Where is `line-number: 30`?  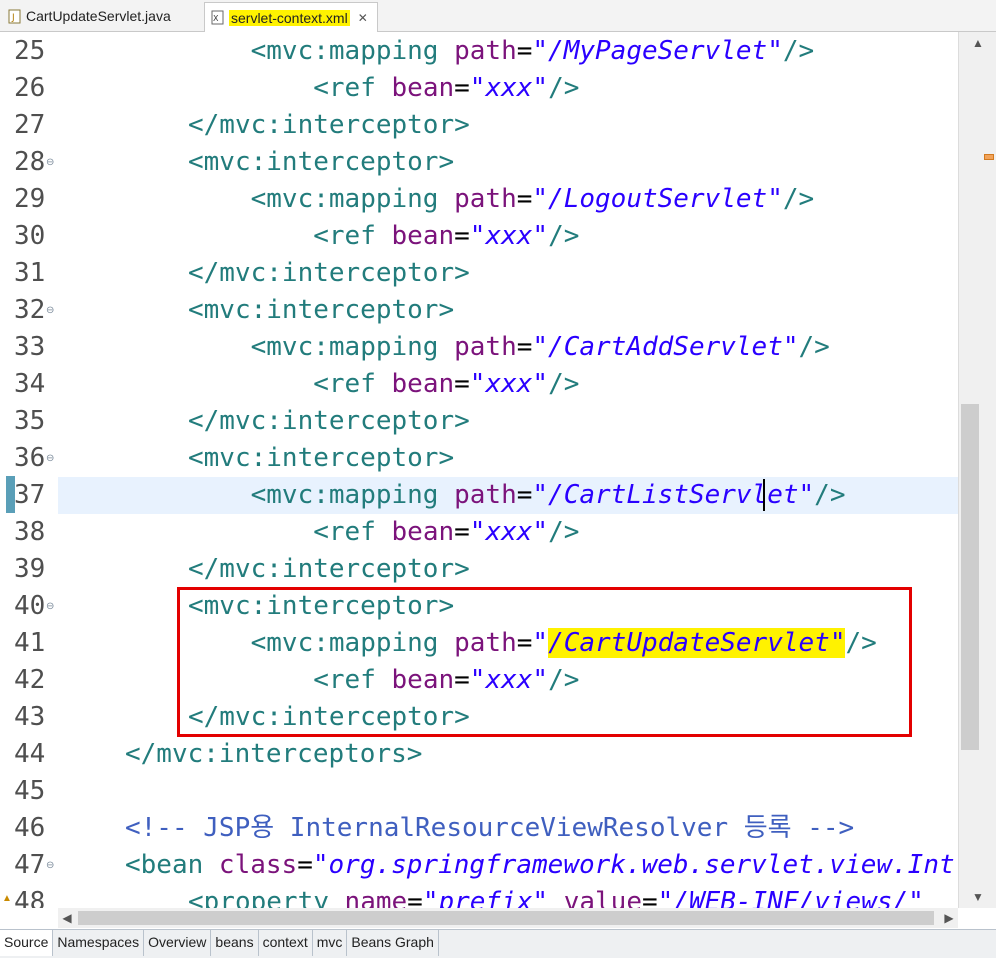 line-number: 30 is located at coordinates (30, 236).